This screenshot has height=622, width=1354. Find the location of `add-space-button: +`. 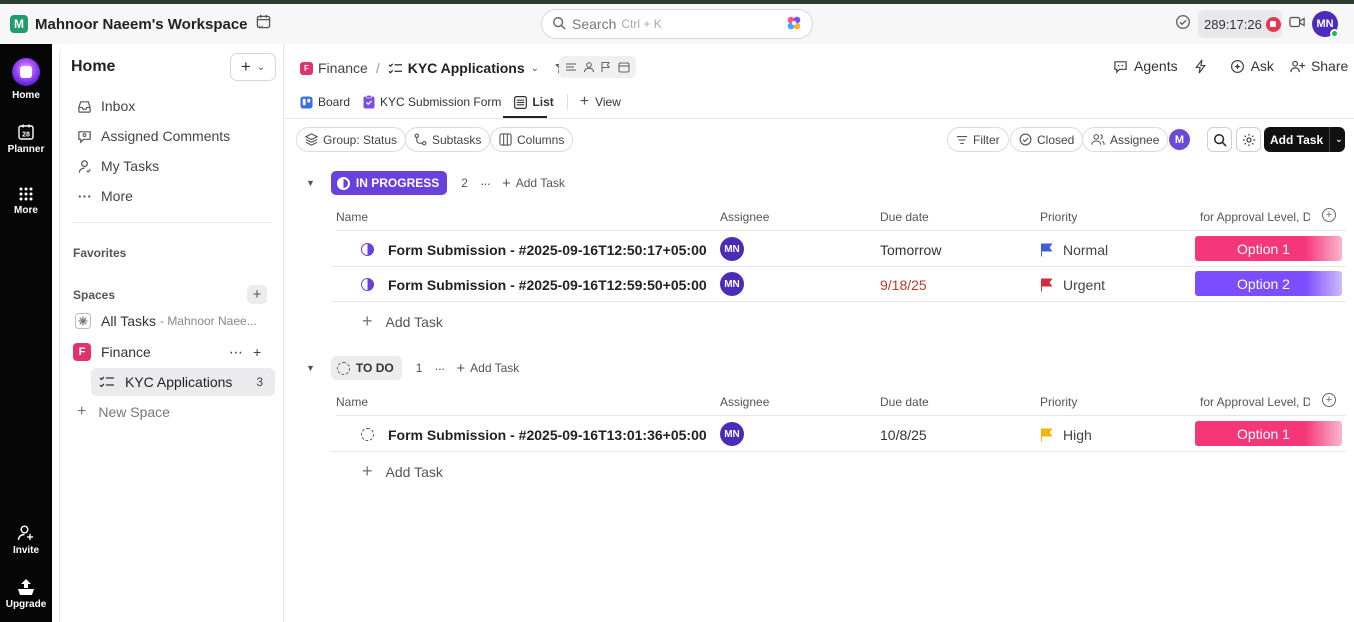

add-space-button: + is located at coordinates (257, 294).